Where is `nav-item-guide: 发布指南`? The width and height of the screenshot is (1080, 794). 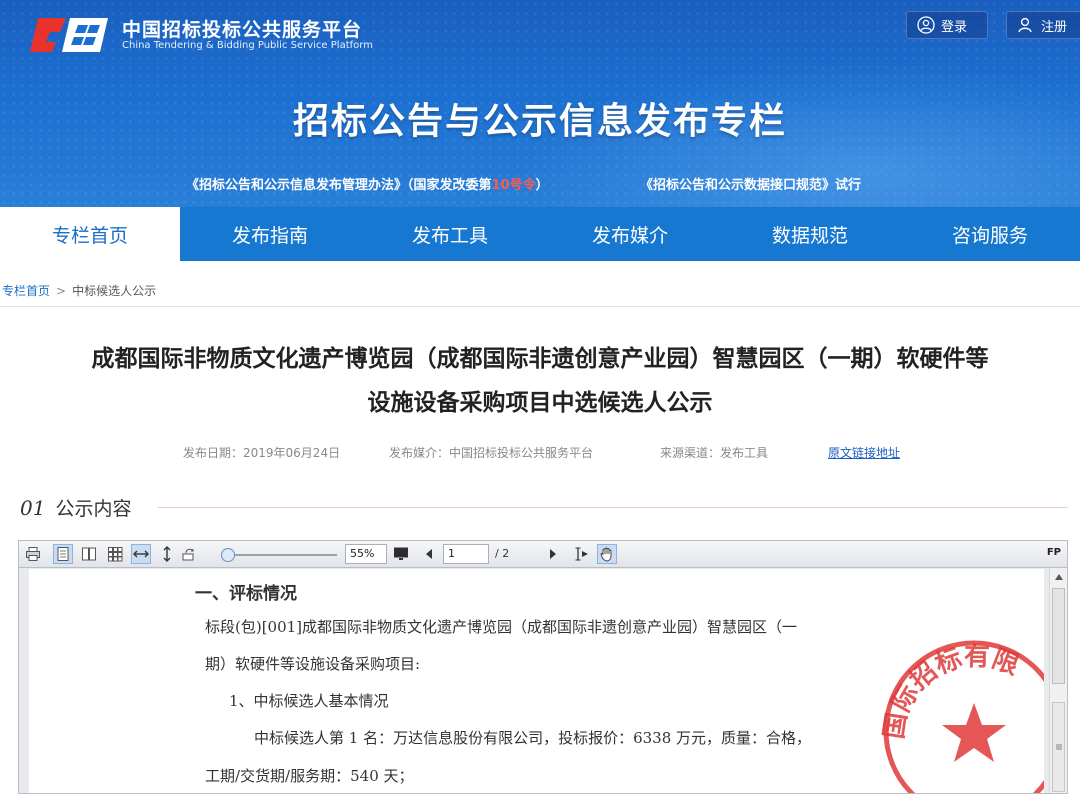 nav-item-guide: 发布指南 is located at coordinates (270, 234).